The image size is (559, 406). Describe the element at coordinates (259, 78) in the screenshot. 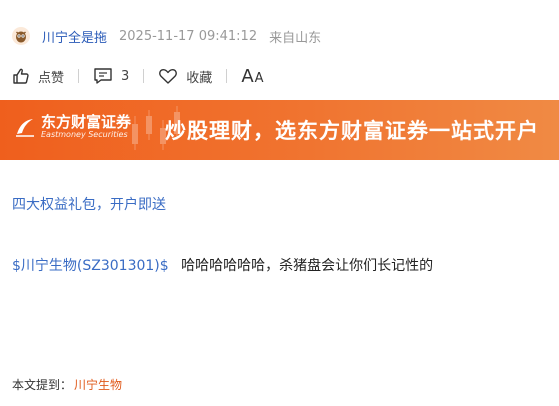

I see `font-size-small-glyph: A` at that location.